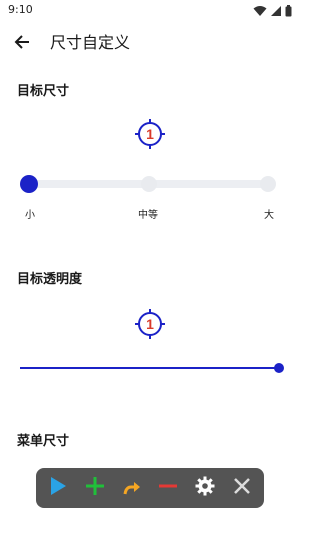  I want to click on plus-icon, so click(95, 488).